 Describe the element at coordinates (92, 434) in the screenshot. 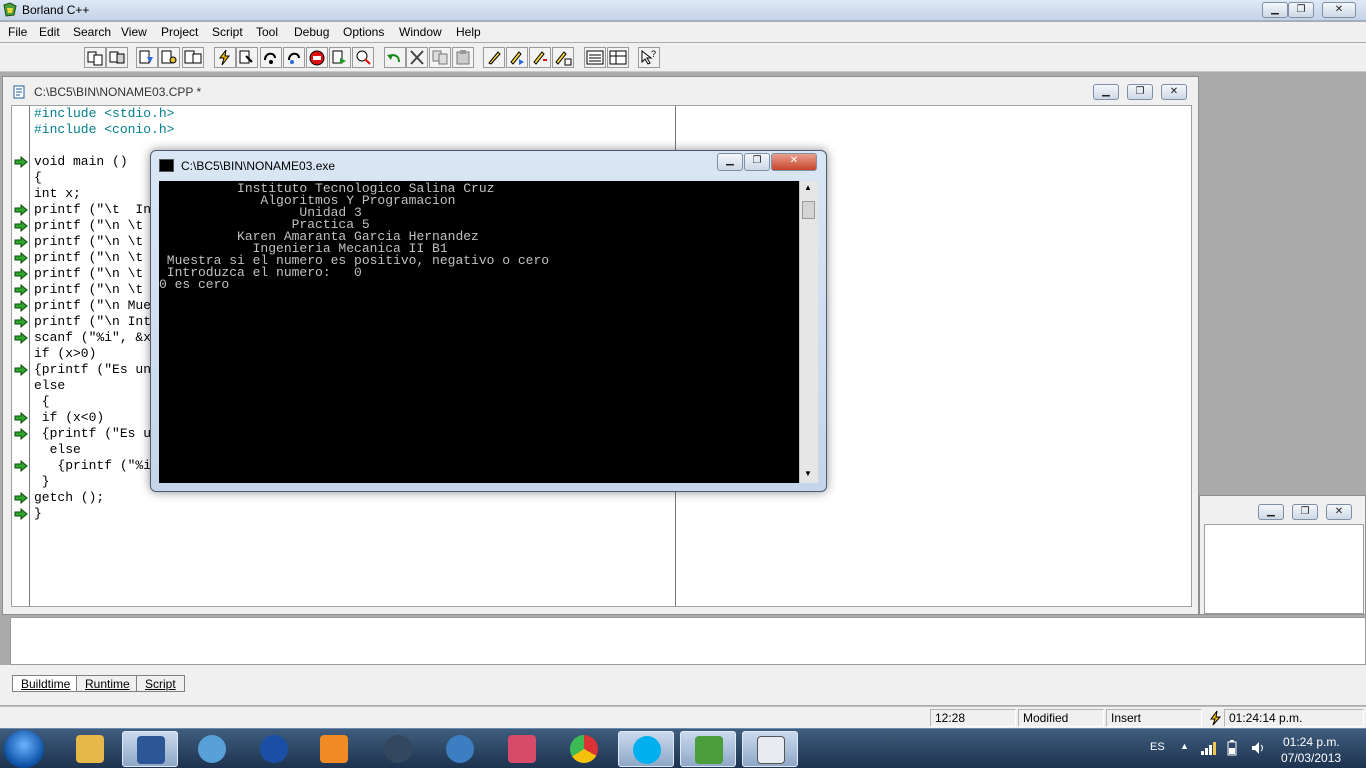

I see `code-line: {printf ("Es u` at that location.